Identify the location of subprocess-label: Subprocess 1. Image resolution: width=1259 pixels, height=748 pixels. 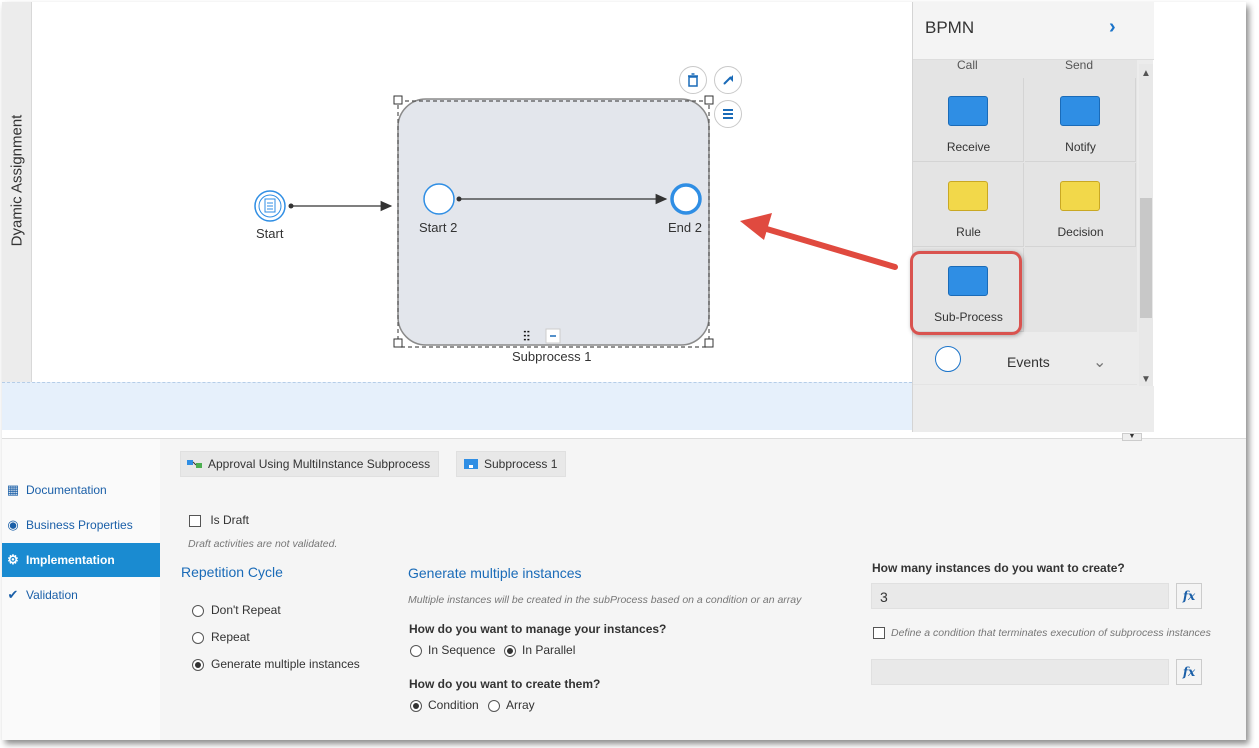
(552, 356).